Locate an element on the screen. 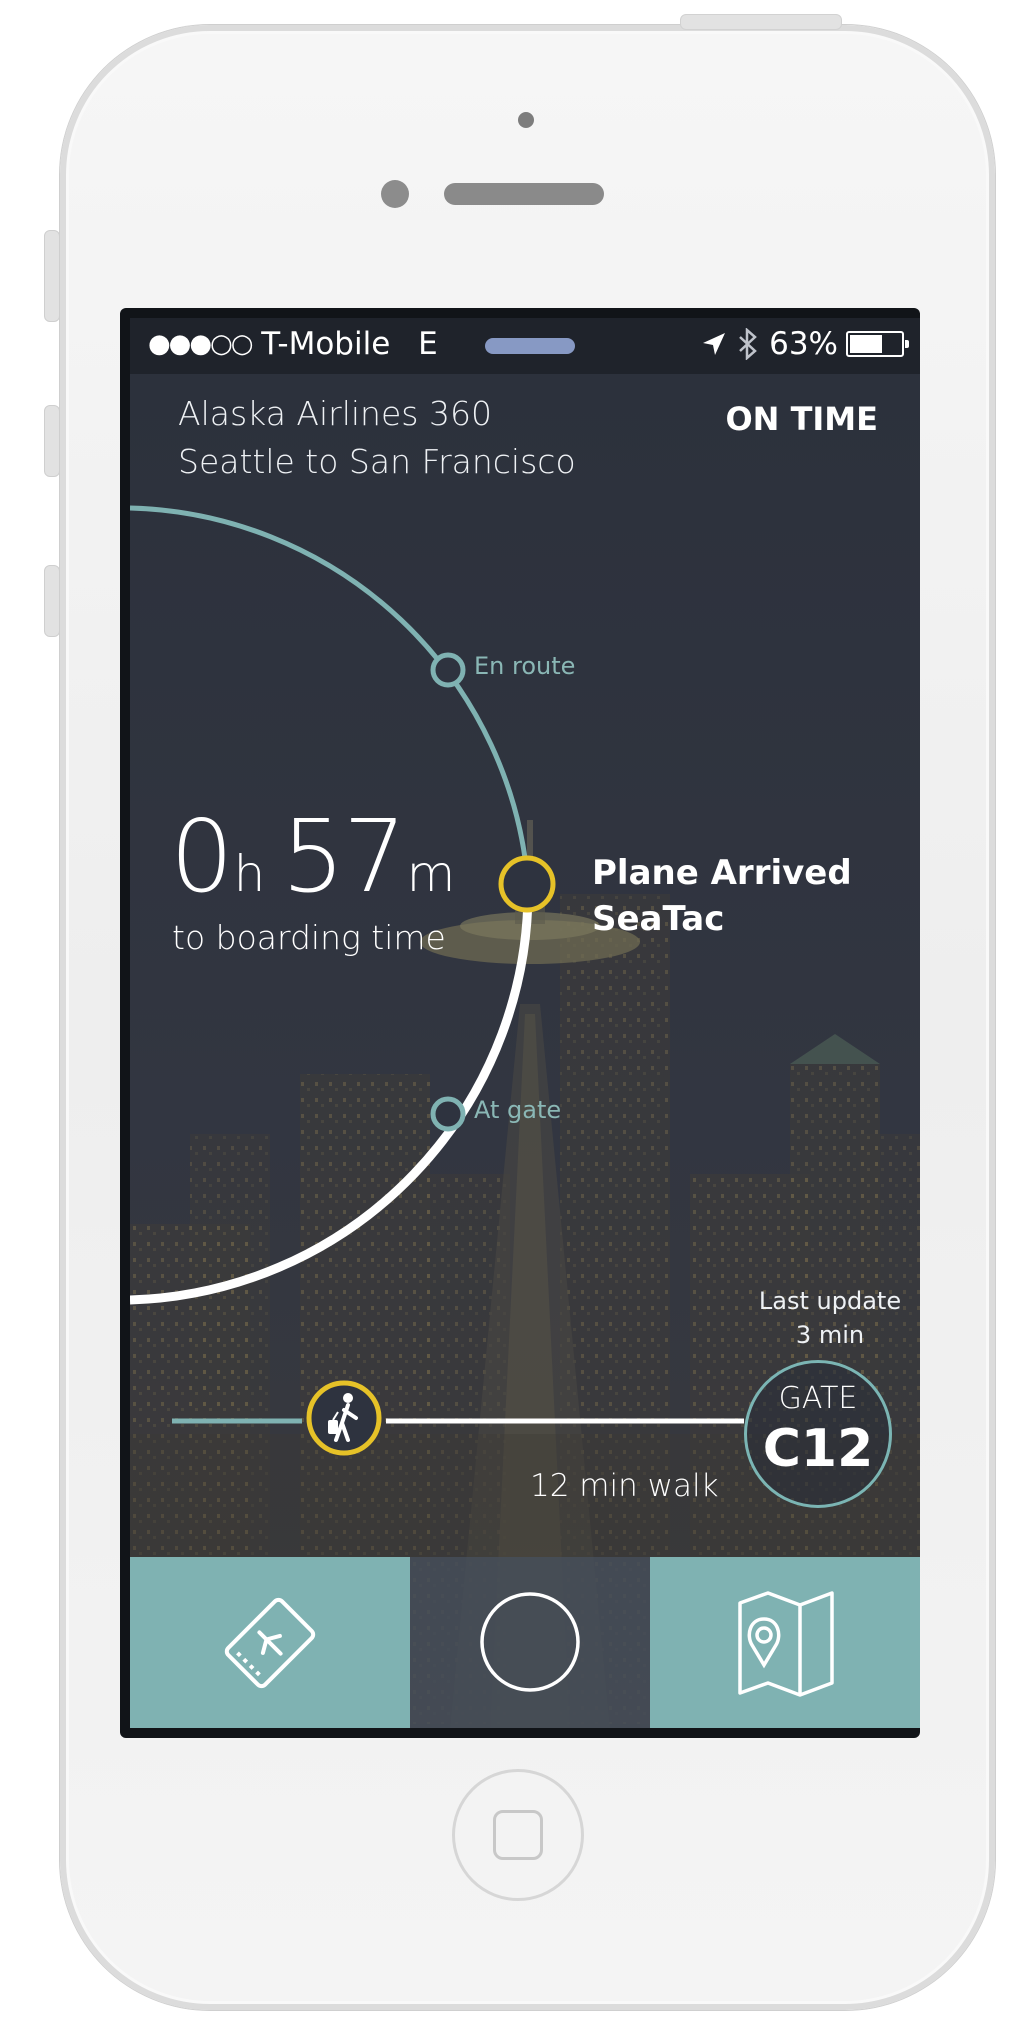 Image resolution: width=1024 pixels, height=2026 pixels. proximity-sensor is located at coordinates (395, 194).